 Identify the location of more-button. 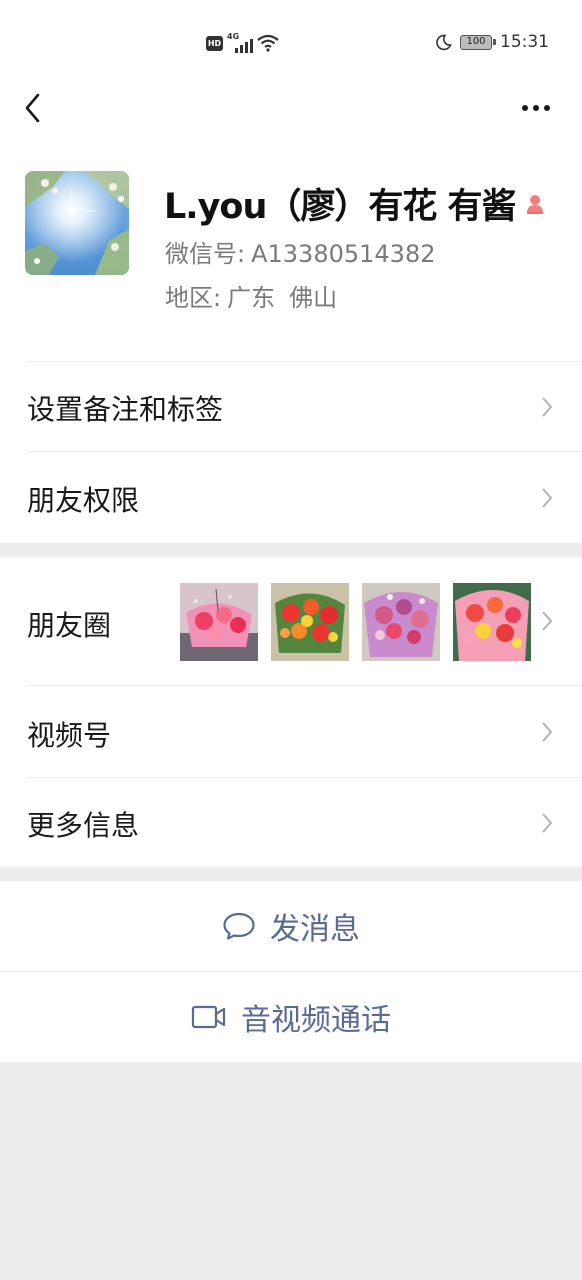
(536, 108).